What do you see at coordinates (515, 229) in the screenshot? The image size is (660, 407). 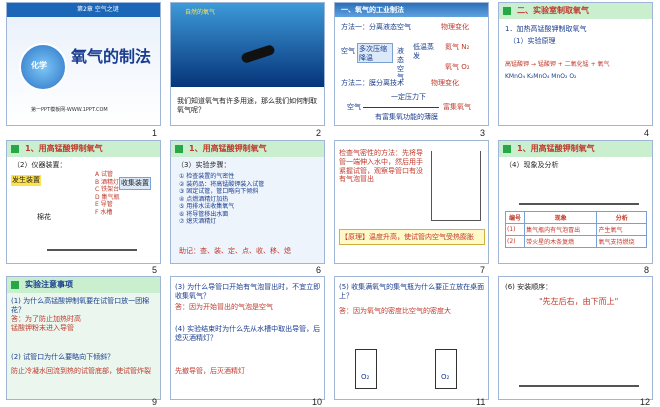 I see `table-cell: (1)` at bounding box center [515, 229].